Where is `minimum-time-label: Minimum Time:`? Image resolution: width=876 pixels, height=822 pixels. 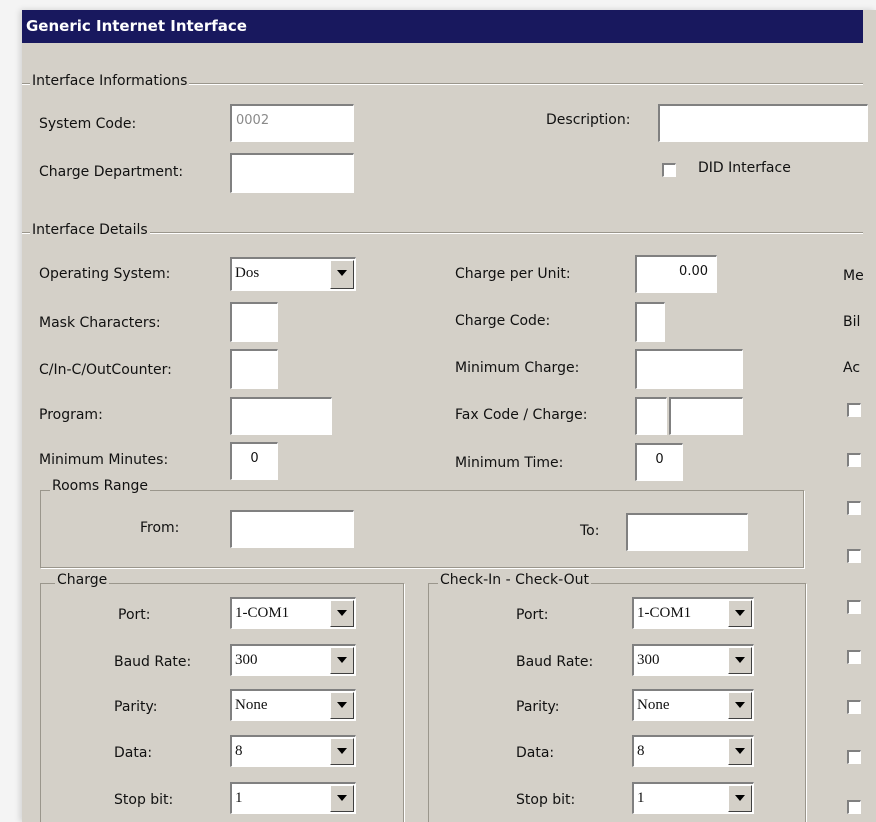
minimum-time-label: Minimum Time: is located at coordinates (509, 463).